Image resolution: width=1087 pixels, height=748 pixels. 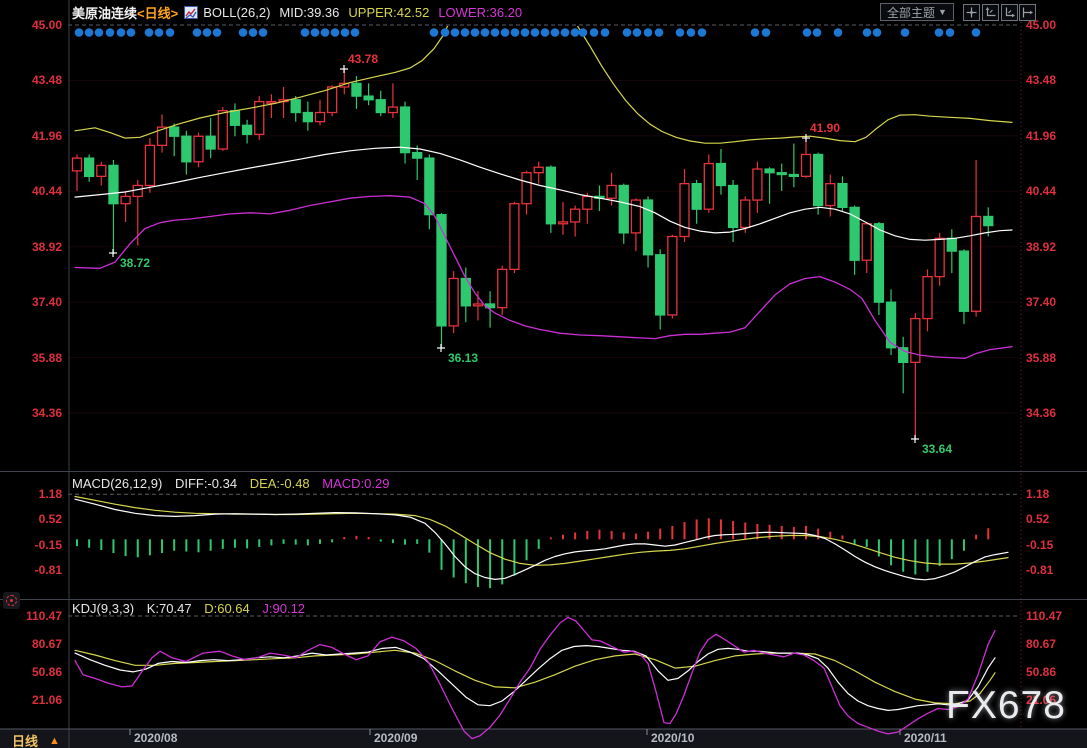 What do you see at coordinates (1009, 12) in the screenshot?
I see `axis-zoom-horizontal-icon` at bounding box center [1009, 12].